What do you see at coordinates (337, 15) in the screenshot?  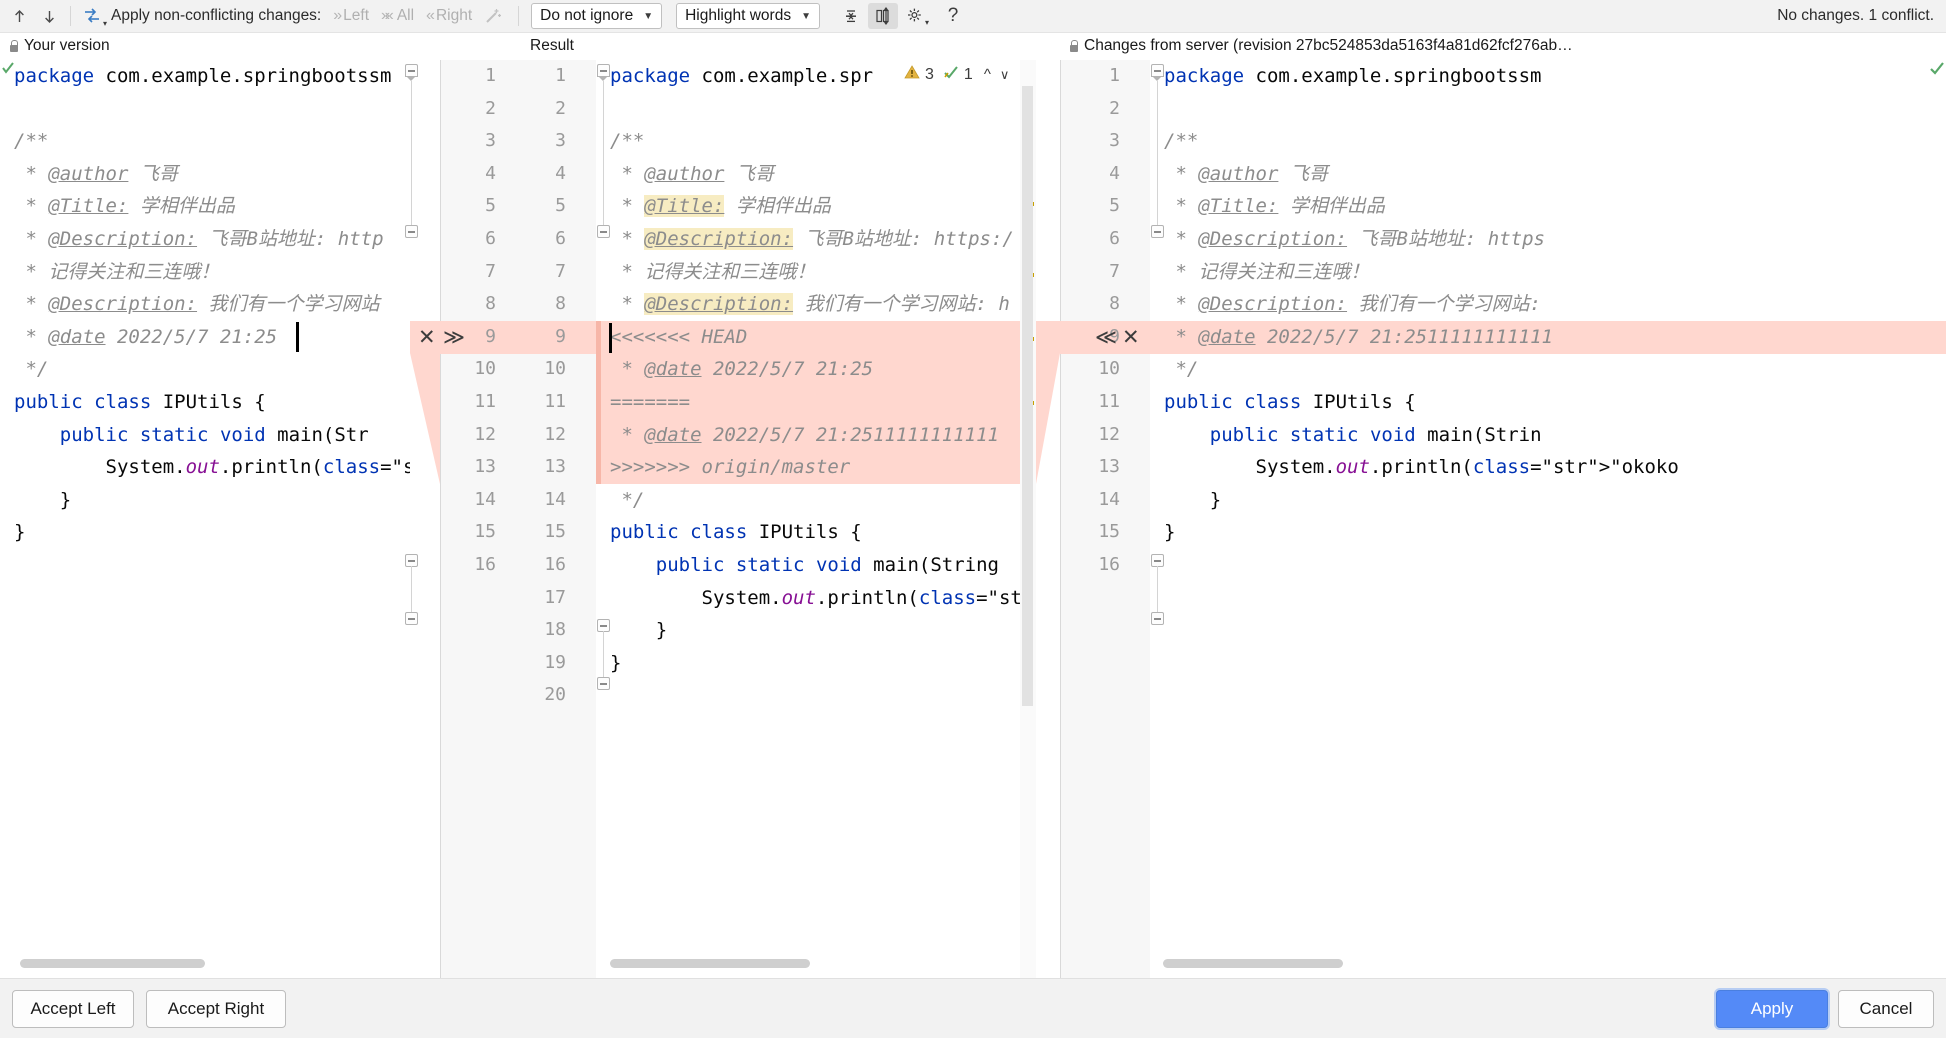 I see `chevron-double-right-icon: »` at bounding box center [337, 15].